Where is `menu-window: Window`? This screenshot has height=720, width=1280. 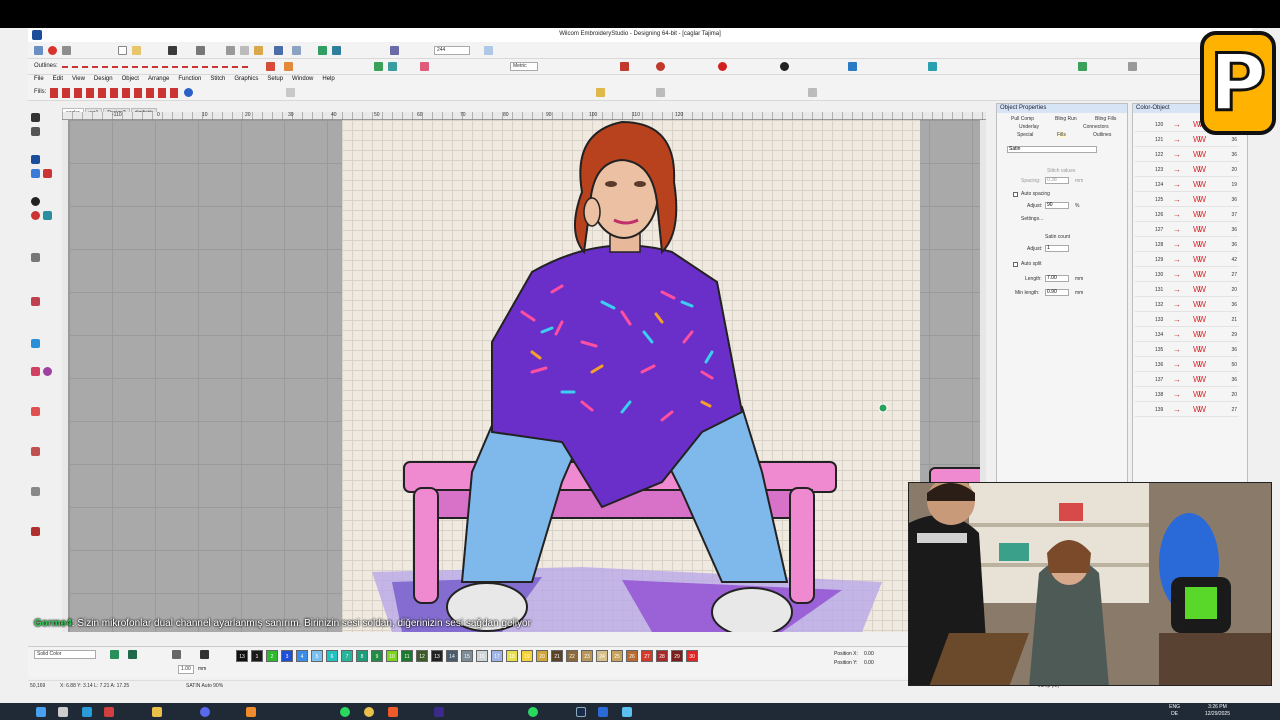
menu-window: Window is located at coordinates (302, 79).